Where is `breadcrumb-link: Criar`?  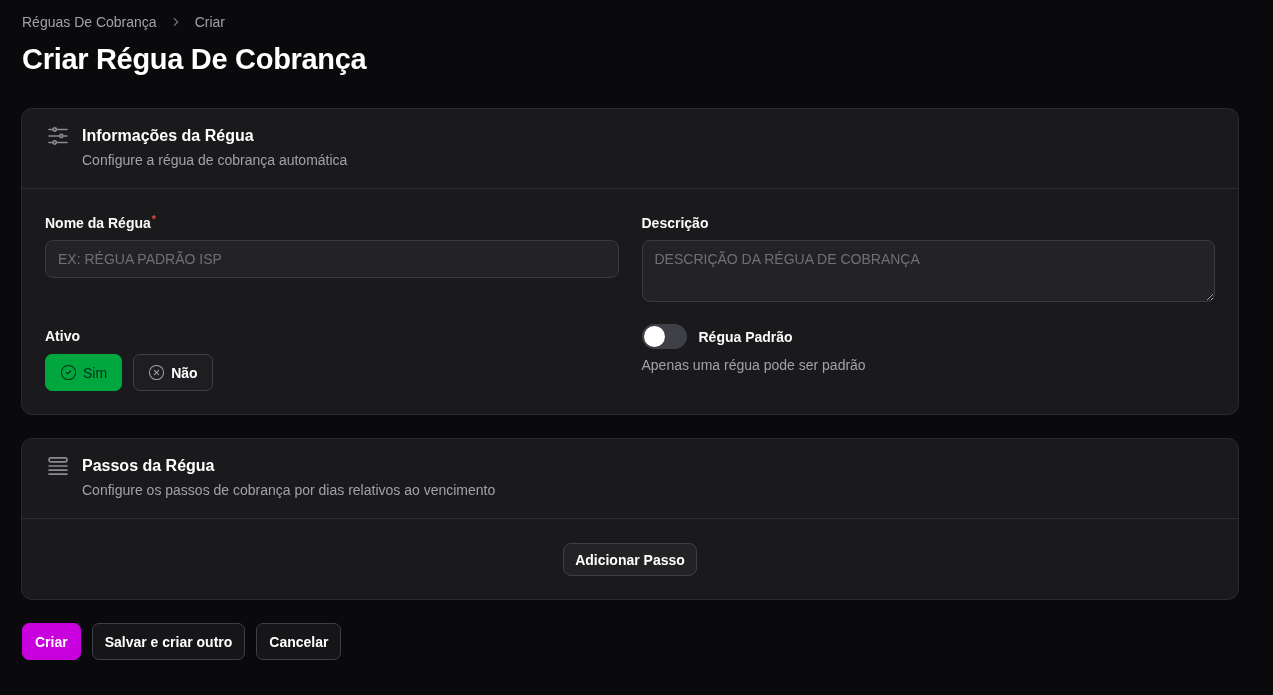
breadcrumb-link: Criar is located at coordinates (209, 22).